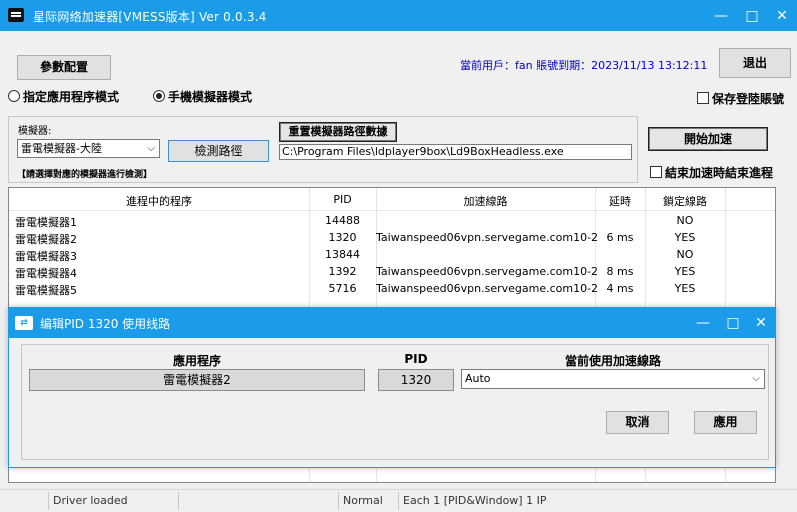 This screenshot has width=797, height=512. What do you see at coordinates (392, 323) in the screenshot?
I see `dialog-titlebar: ⇄ 编辑PID 1320 使用线路 — □ ✕` at bounding box center [392, 323].